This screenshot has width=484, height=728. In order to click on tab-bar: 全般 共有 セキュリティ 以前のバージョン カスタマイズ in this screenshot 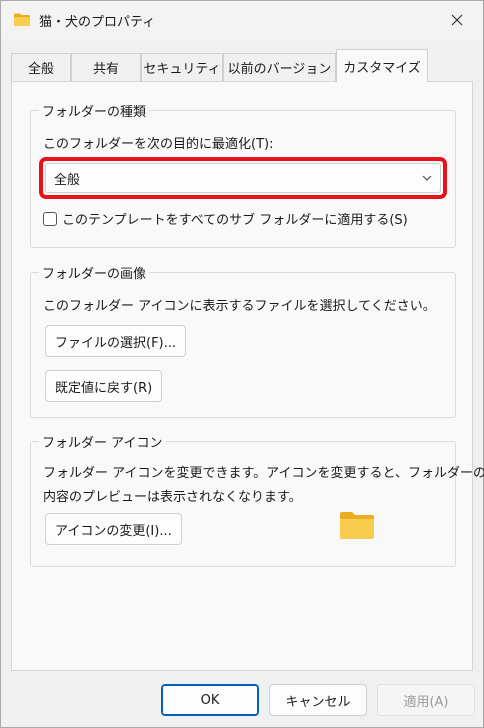, I will do `click(246, 65)`.